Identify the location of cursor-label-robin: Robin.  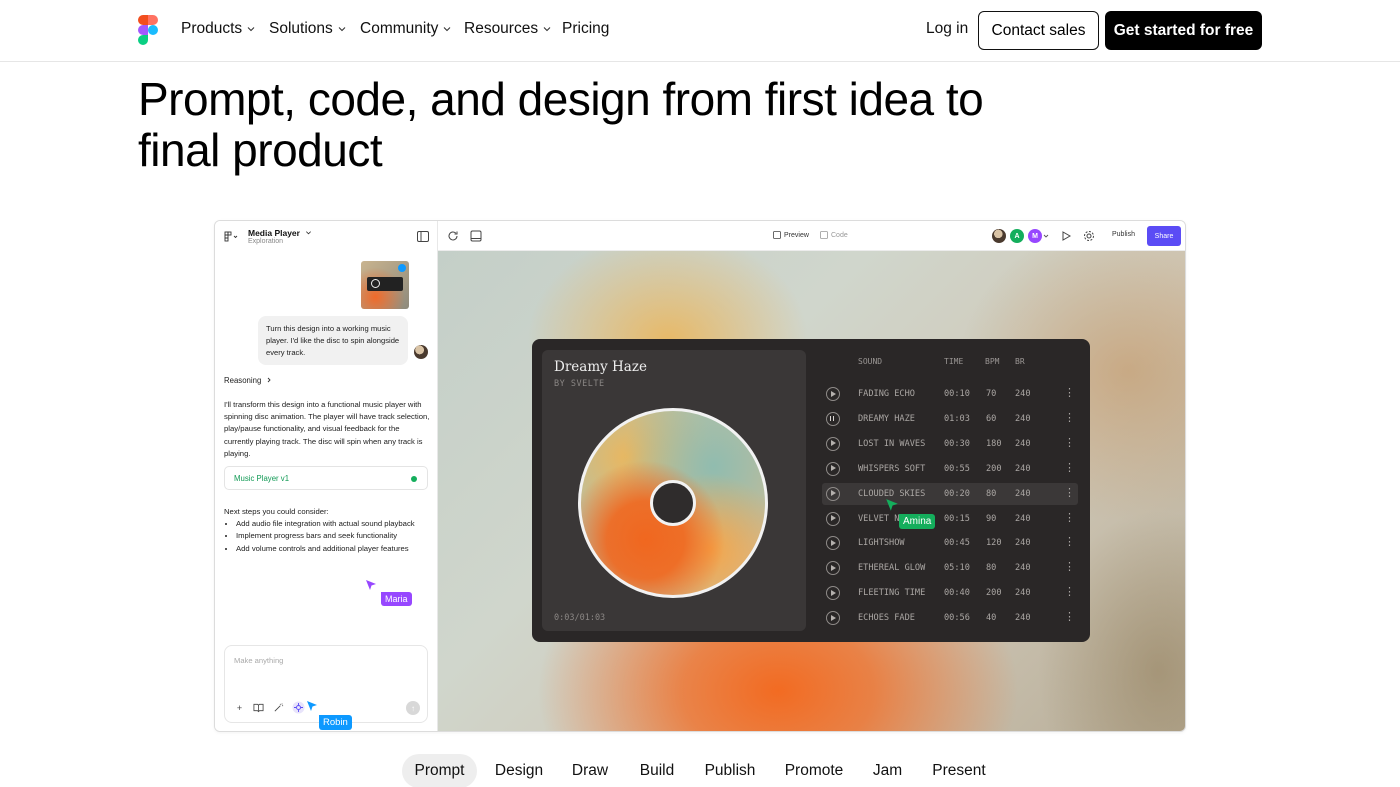
(335, 722).